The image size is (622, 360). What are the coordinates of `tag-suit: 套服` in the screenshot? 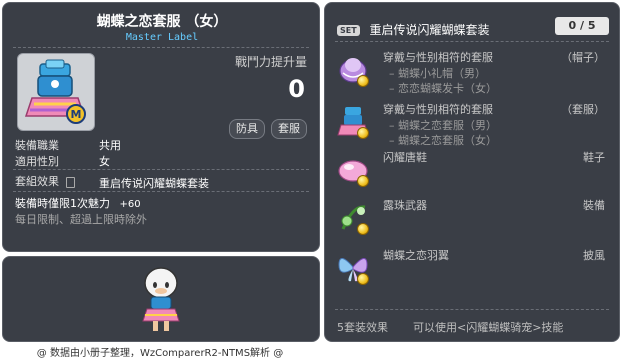 It's located at (289, 129).